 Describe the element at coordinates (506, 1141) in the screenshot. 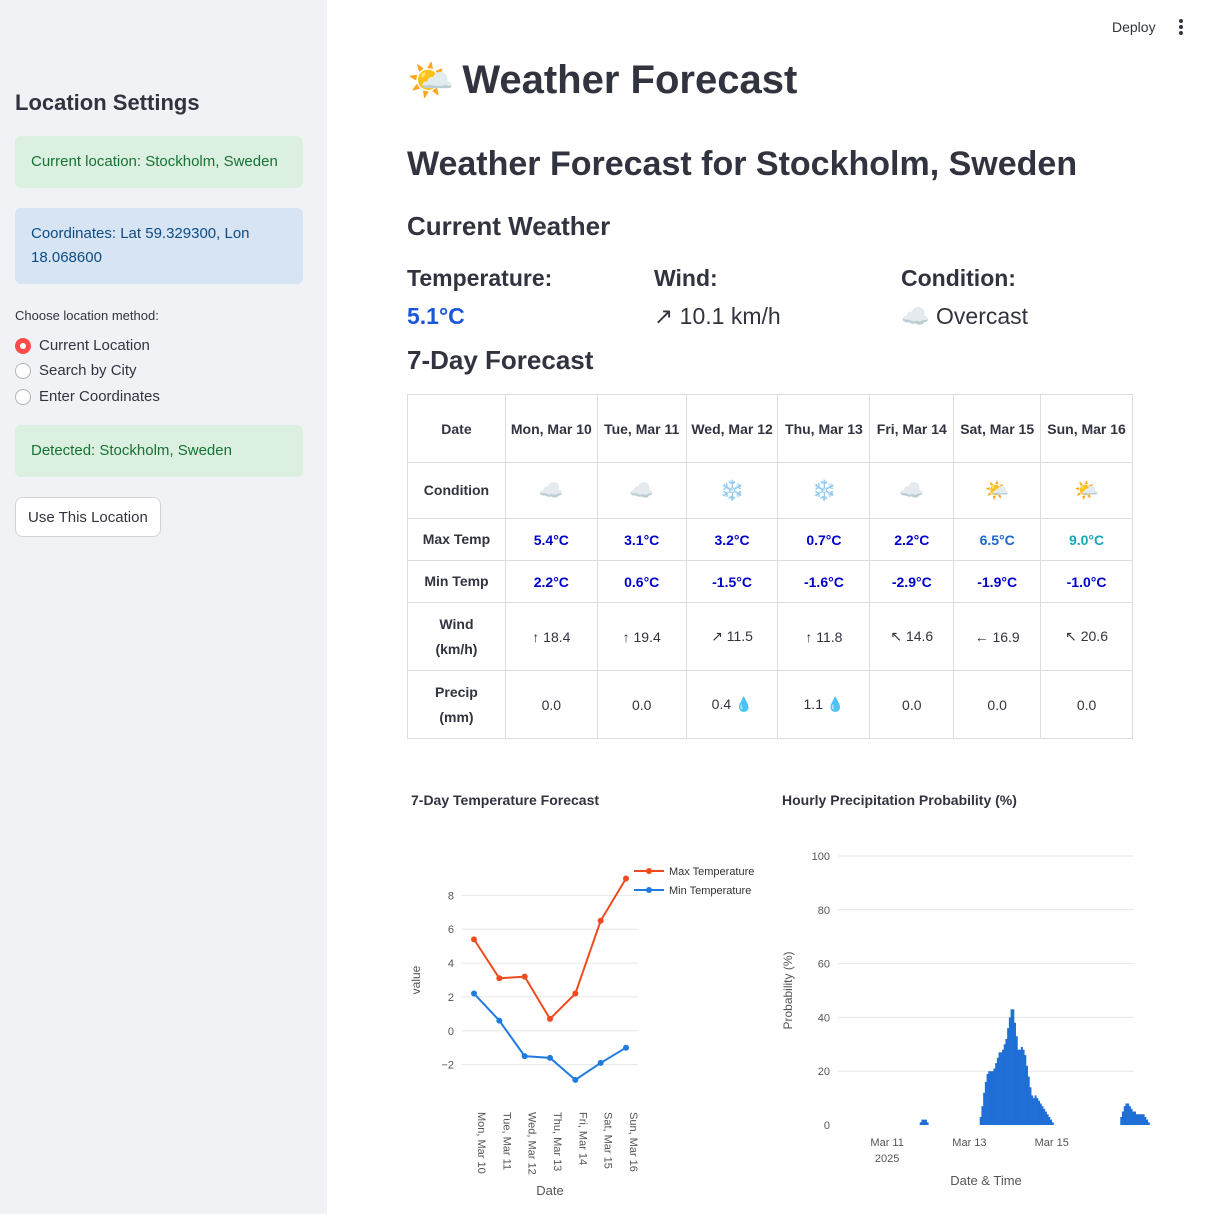

I see `x-tick-label: Tue, Mar 11` at that location.